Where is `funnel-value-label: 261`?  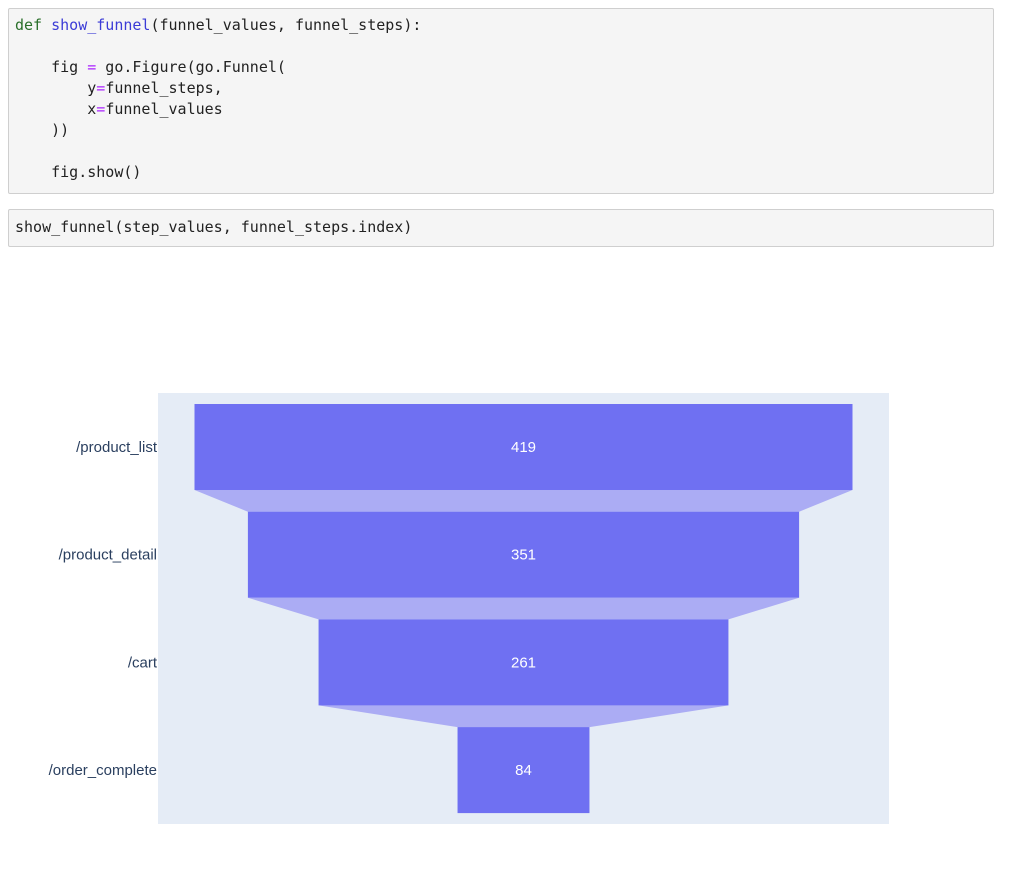 funnel-value-label: 261 is located at coordinates (523, 662).